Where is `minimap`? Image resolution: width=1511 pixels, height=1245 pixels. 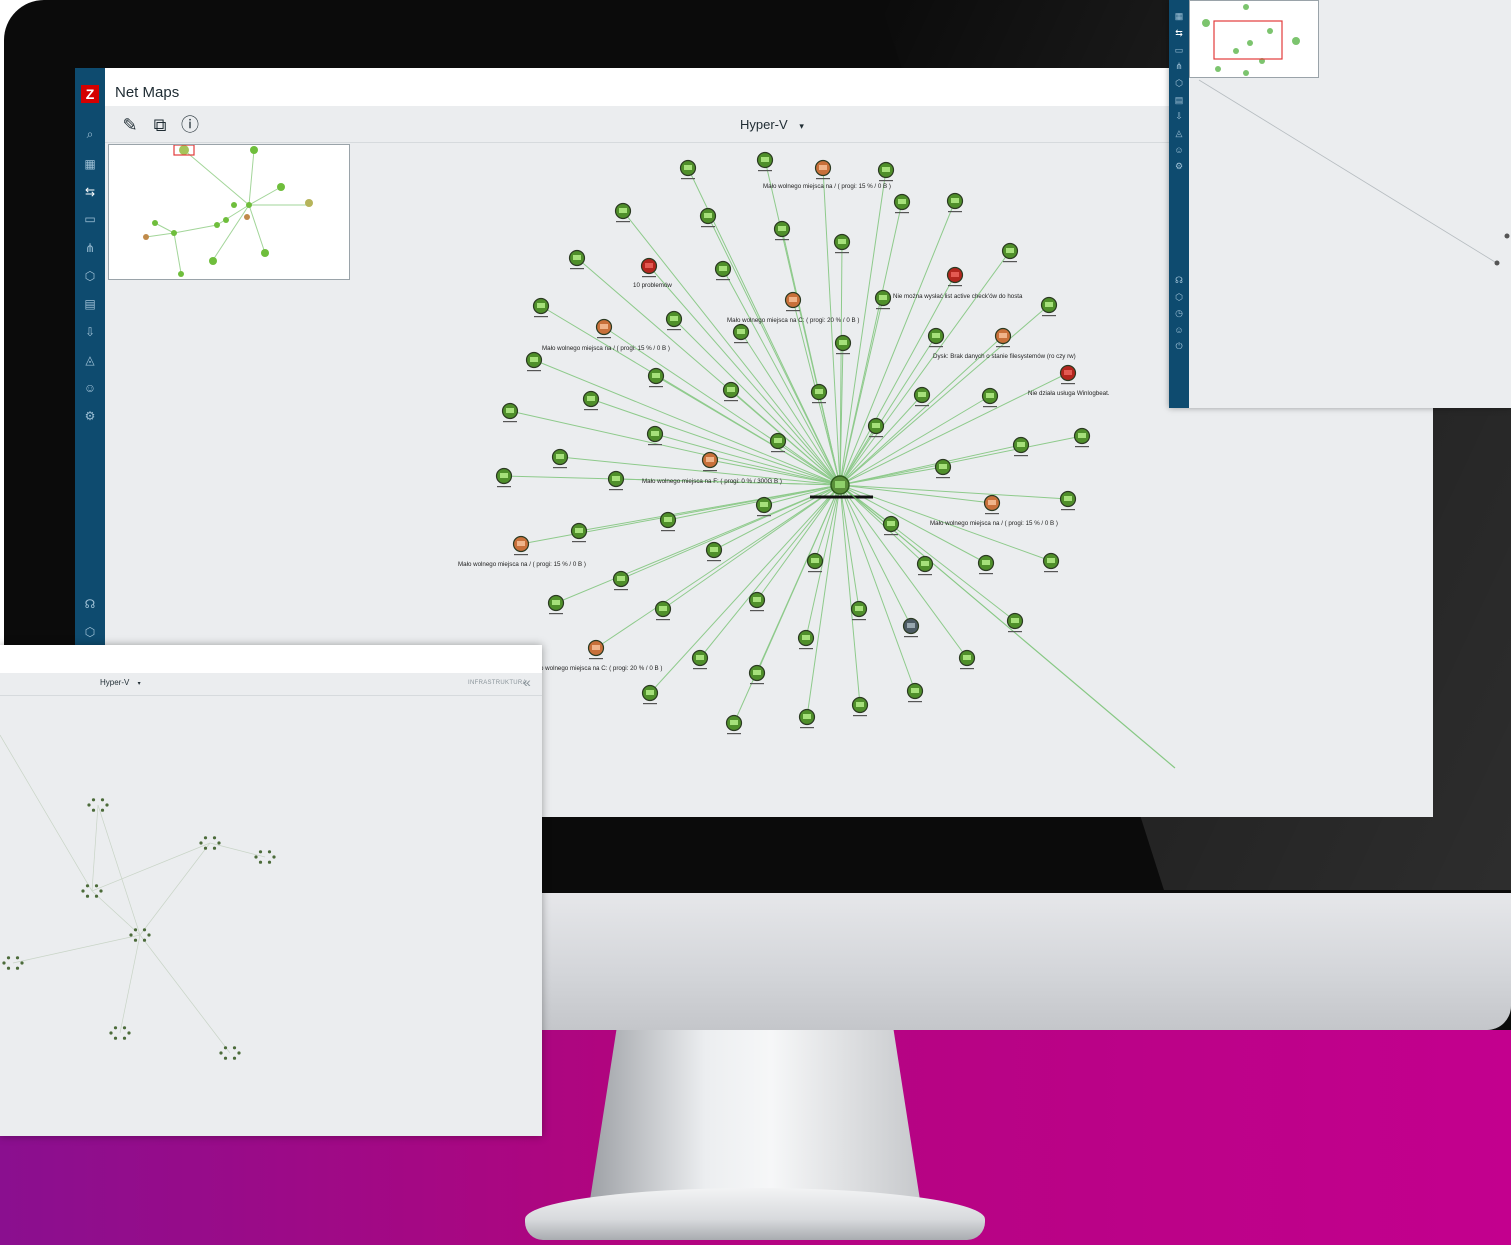
minimap is located at coordinates (229, 212).